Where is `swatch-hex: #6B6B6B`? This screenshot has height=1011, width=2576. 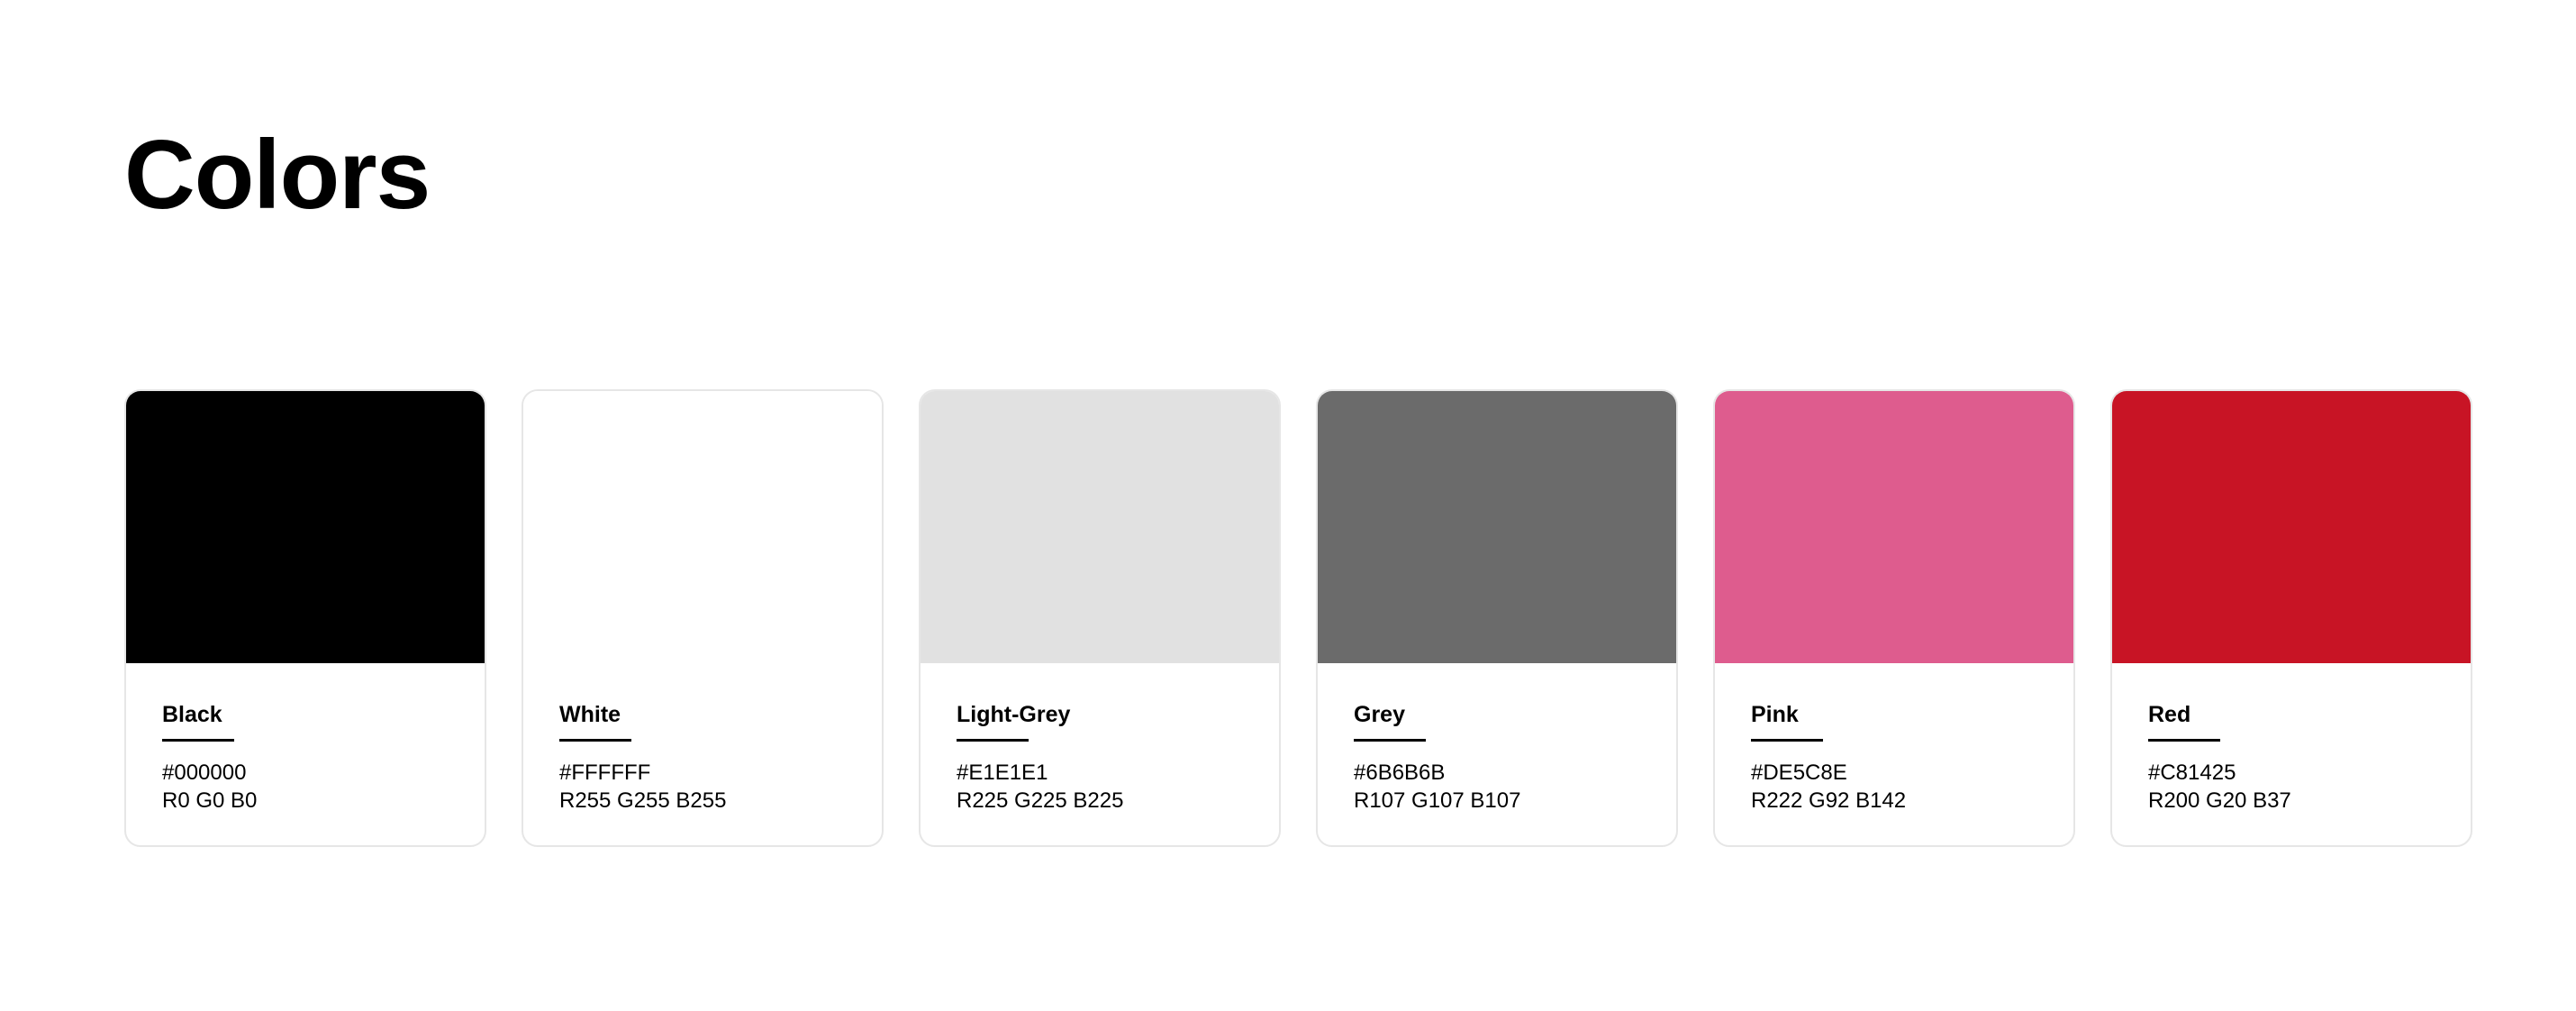 swatch-hex: #6B6B6B is located at coordinates (1400, 773).